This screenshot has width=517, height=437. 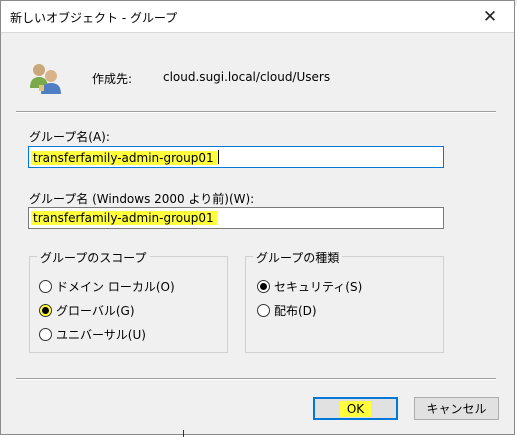 What do you see at coordinates (115, 287) in the screenshot?
I see `radio-domain-local-label: ドメイン ローカル(O)` at bounding box center [115, 287].